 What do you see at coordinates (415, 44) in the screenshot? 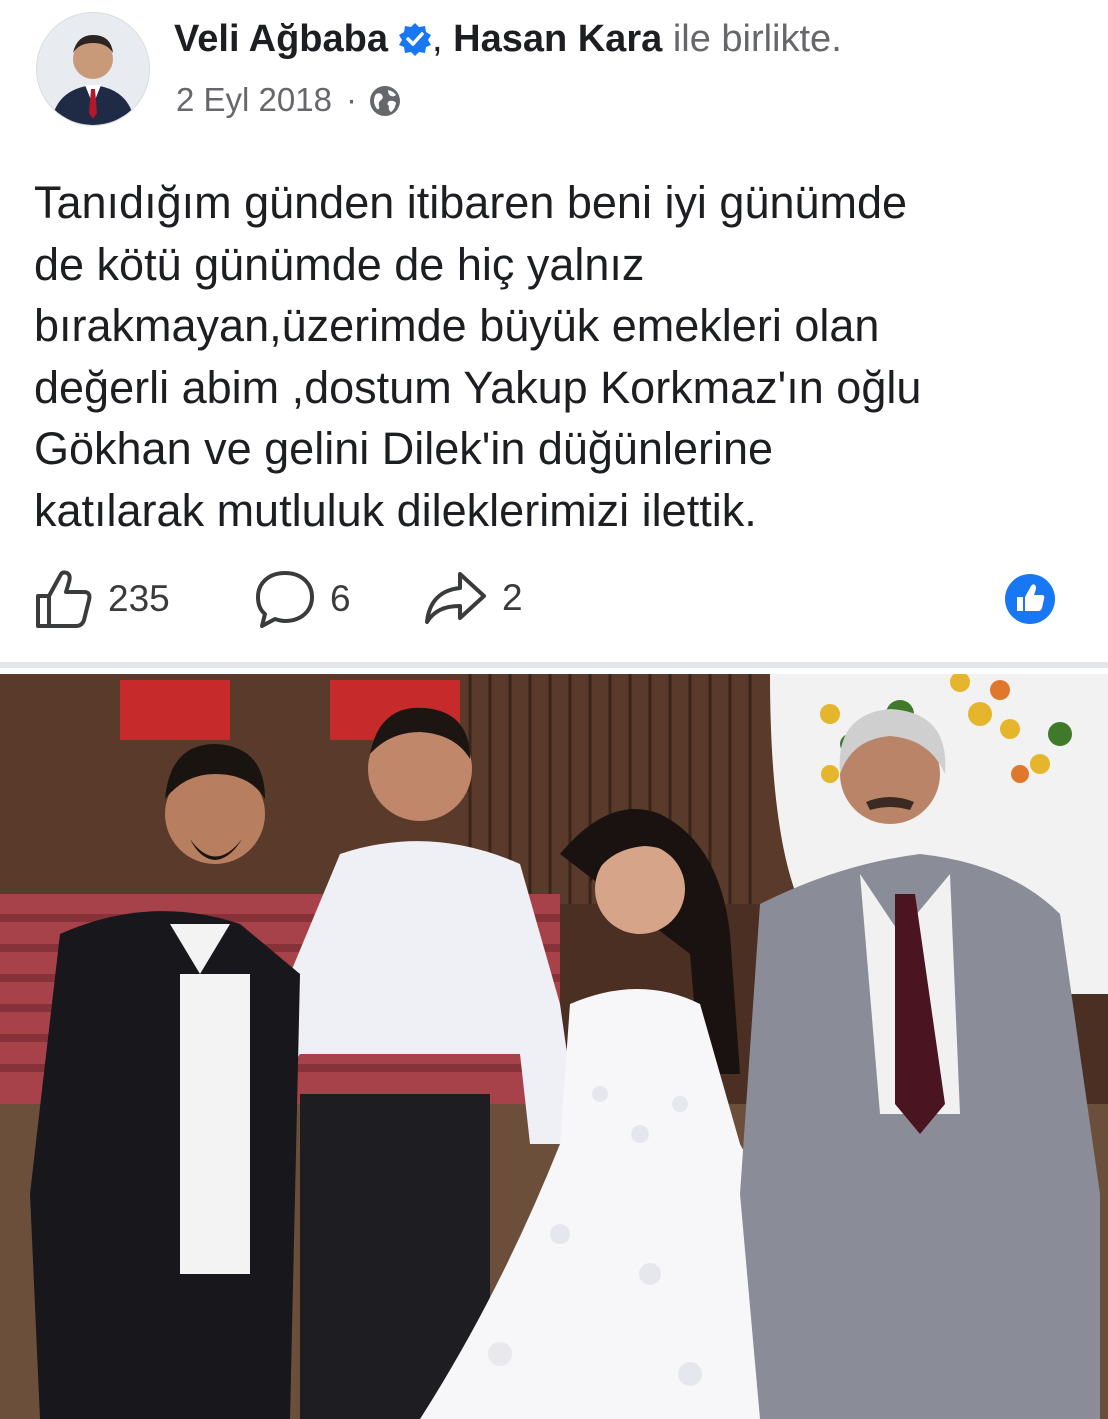
I see `verified-badge-icon` at bounding box center [415, 44].